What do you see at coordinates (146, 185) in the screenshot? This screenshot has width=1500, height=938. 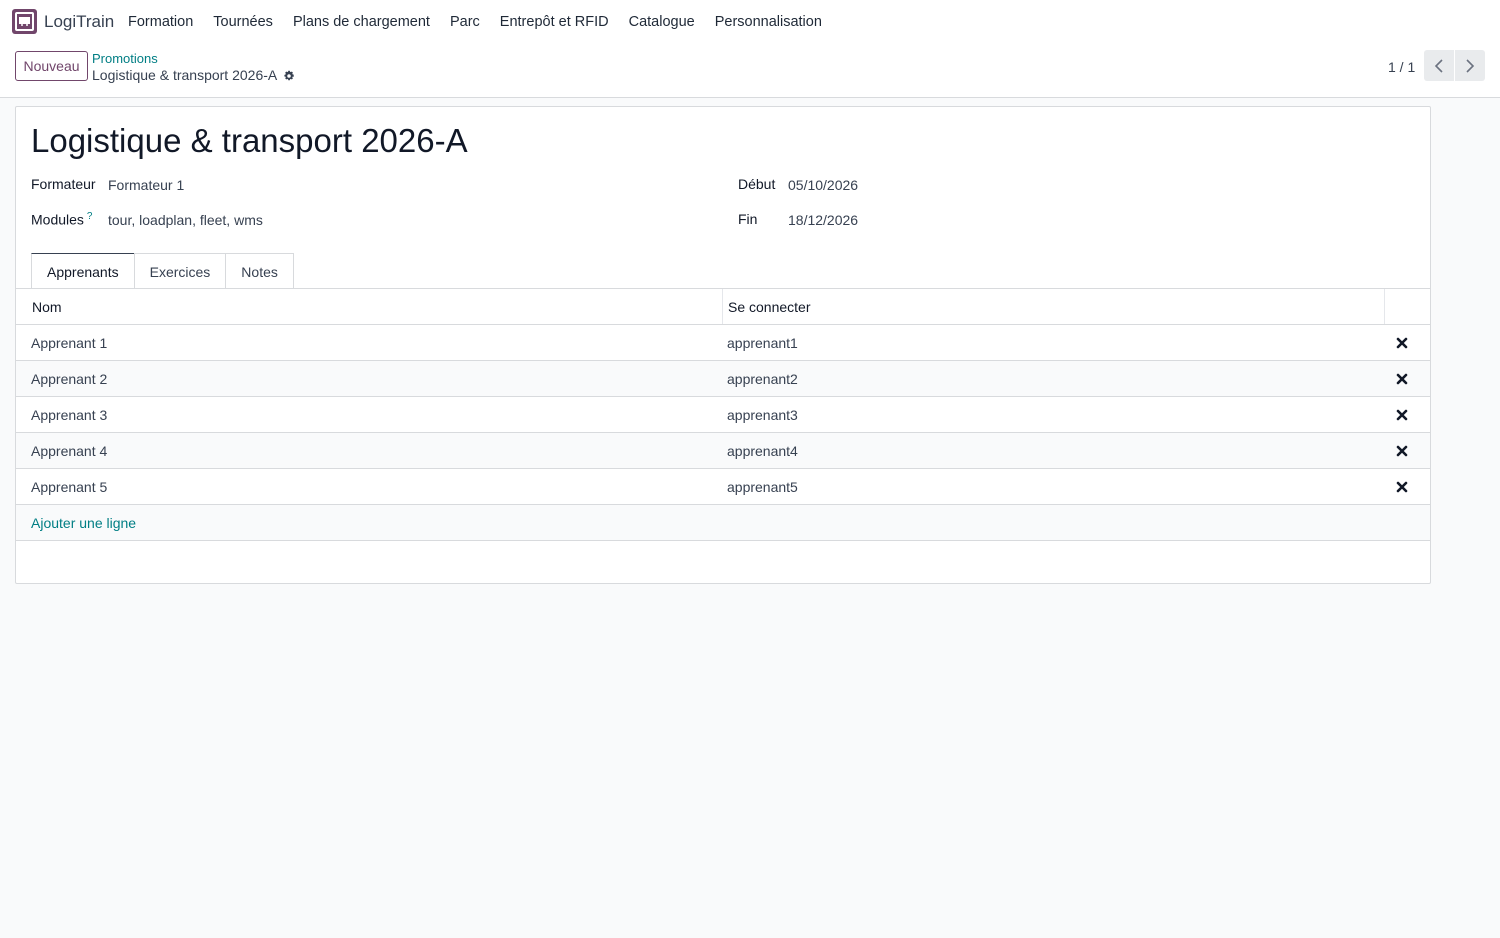 I see `formateur-field: Formateur 1` at bounding box center [146, 185].